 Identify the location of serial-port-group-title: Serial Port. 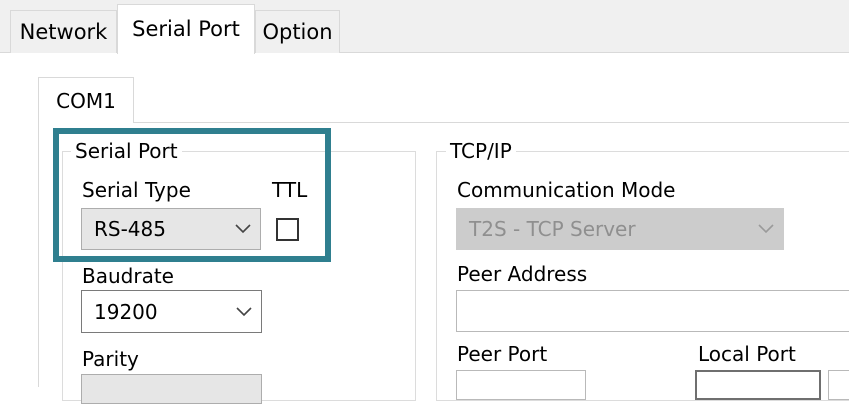
(126, 151).